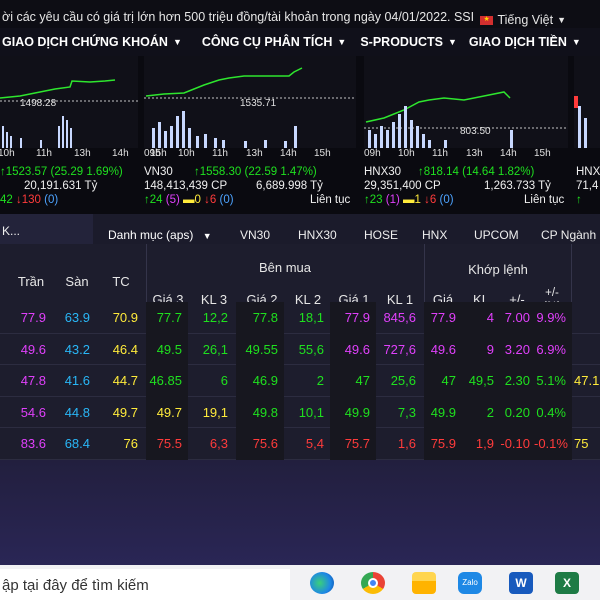  What do you see at coordinates (553, 444) in the screenshot?
I see `match-change-pct: -0.1%` at bounding box center [553, 444].